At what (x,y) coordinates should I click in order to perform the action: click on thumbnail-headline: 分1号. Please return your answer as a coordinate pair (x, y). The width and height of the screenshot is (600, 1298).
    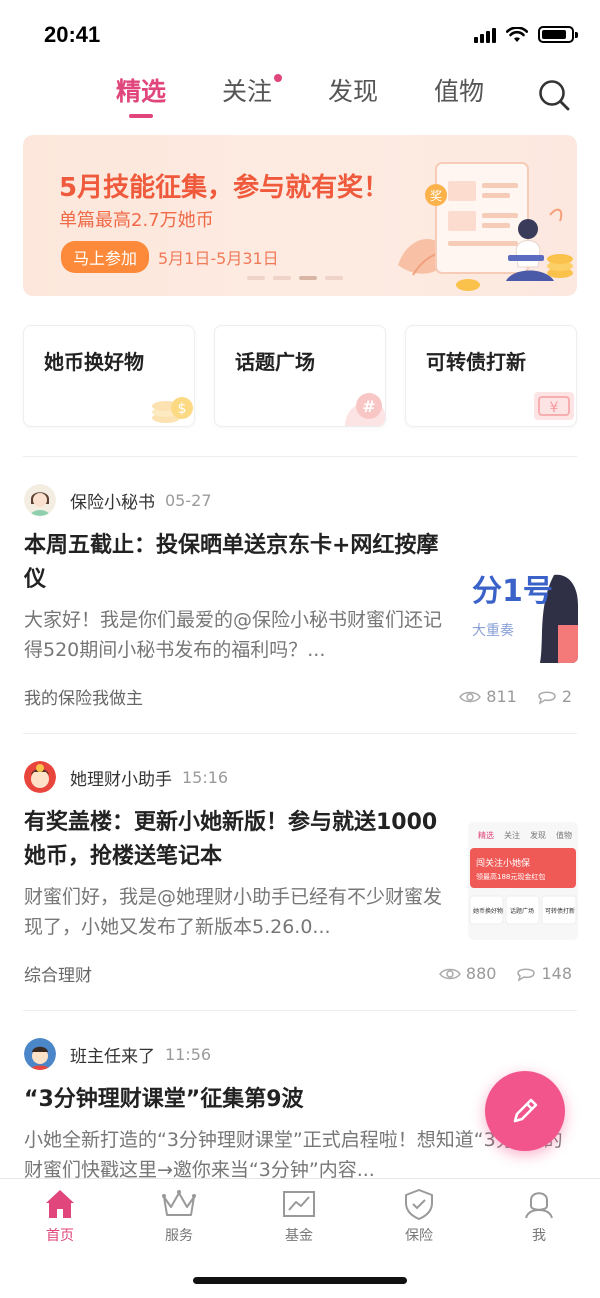
    Looking at the image, I should click on (512, 591).